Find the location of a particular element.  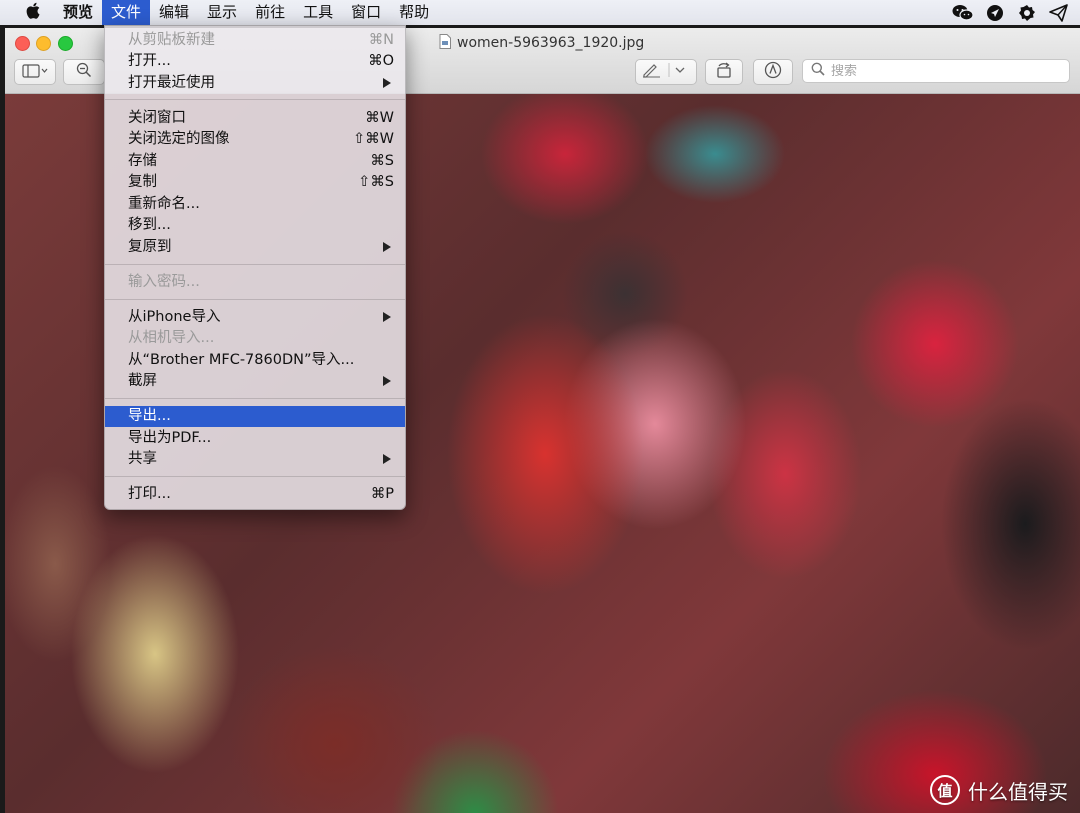

apple-icon is located at coordinates (33, 12).